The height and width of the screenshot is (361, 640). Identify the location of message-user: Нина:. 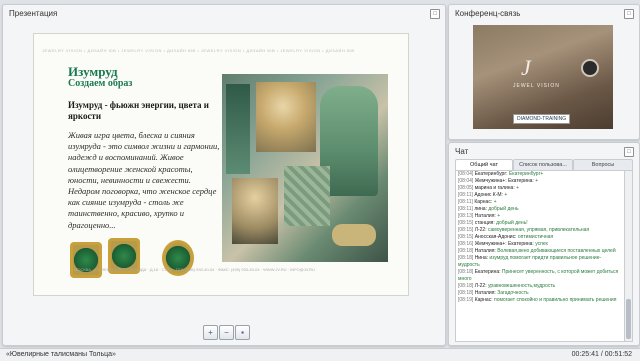
(481, 258).